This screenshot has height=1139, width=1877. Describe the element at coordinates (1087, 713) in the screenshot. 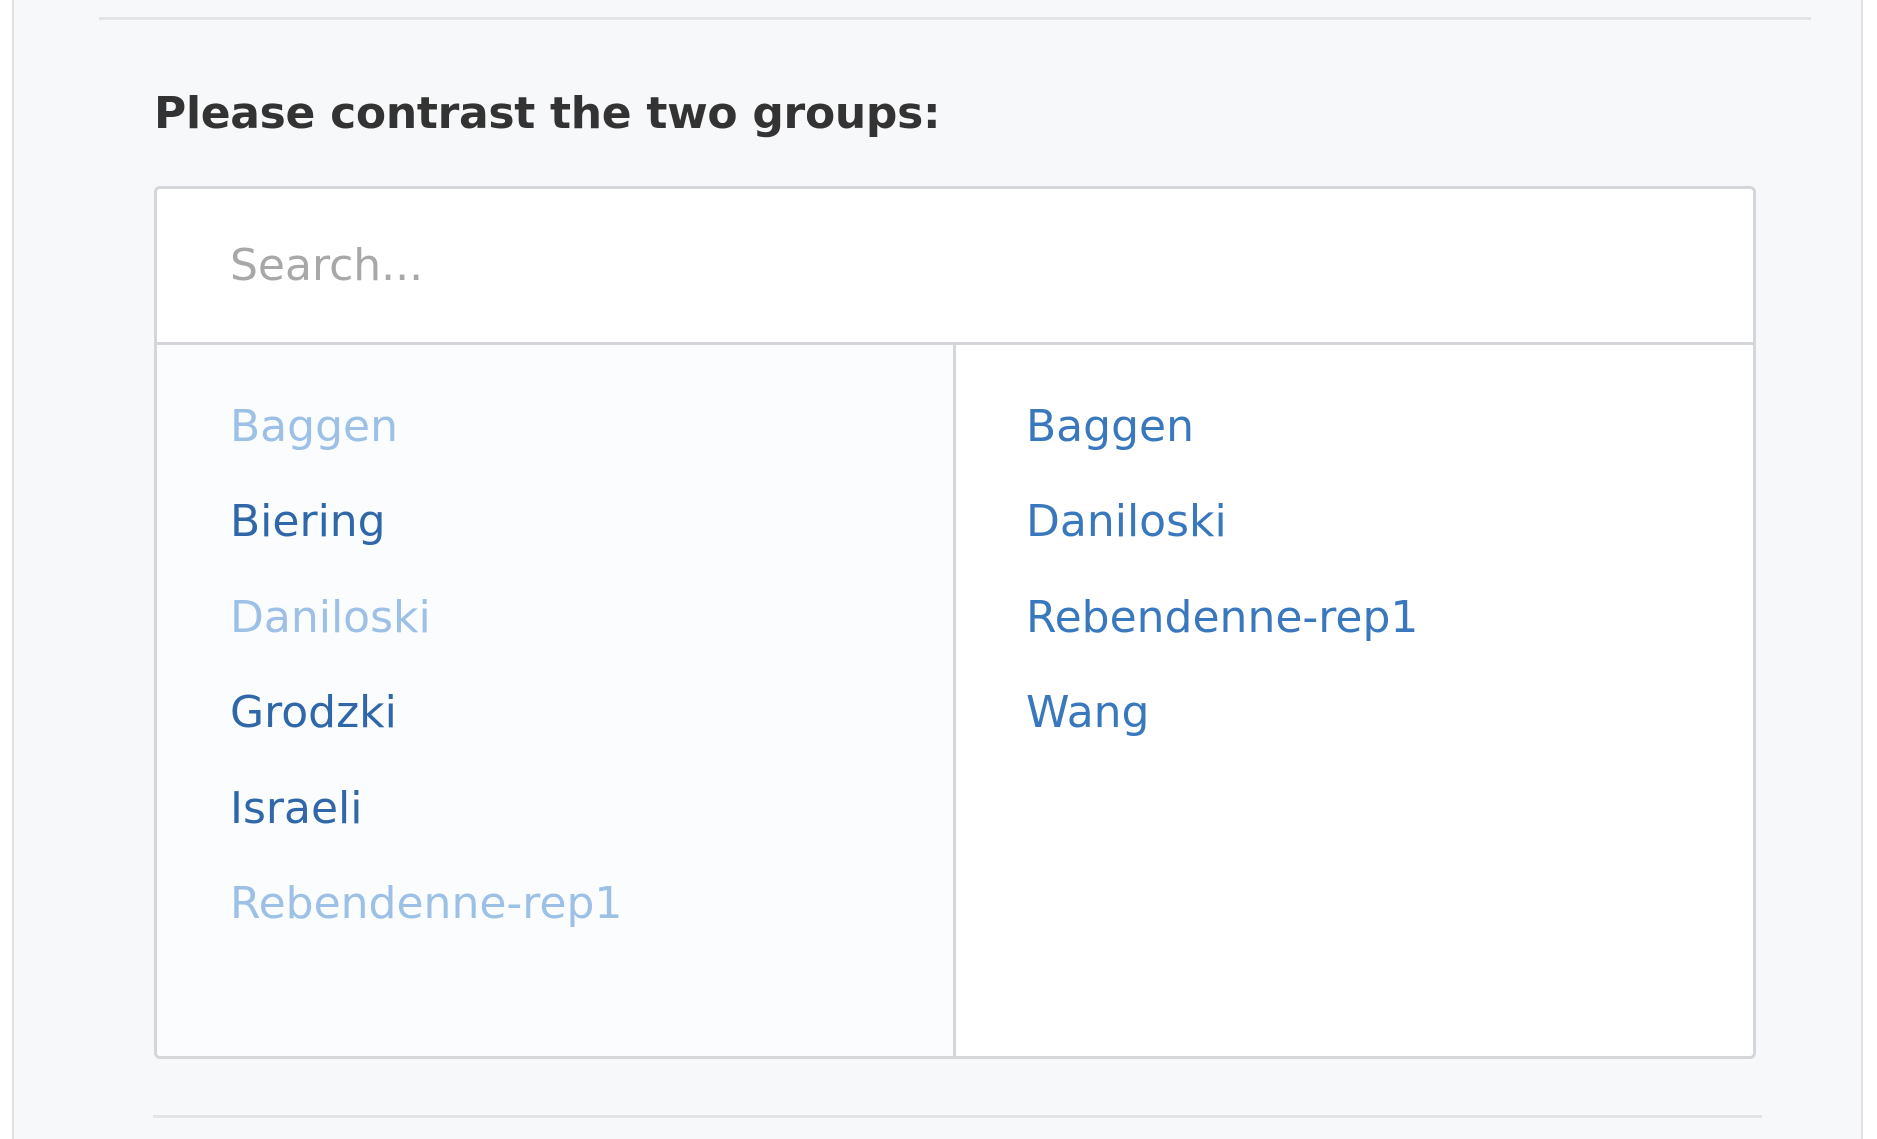

I see `right-item-wang: Wang` at that location.